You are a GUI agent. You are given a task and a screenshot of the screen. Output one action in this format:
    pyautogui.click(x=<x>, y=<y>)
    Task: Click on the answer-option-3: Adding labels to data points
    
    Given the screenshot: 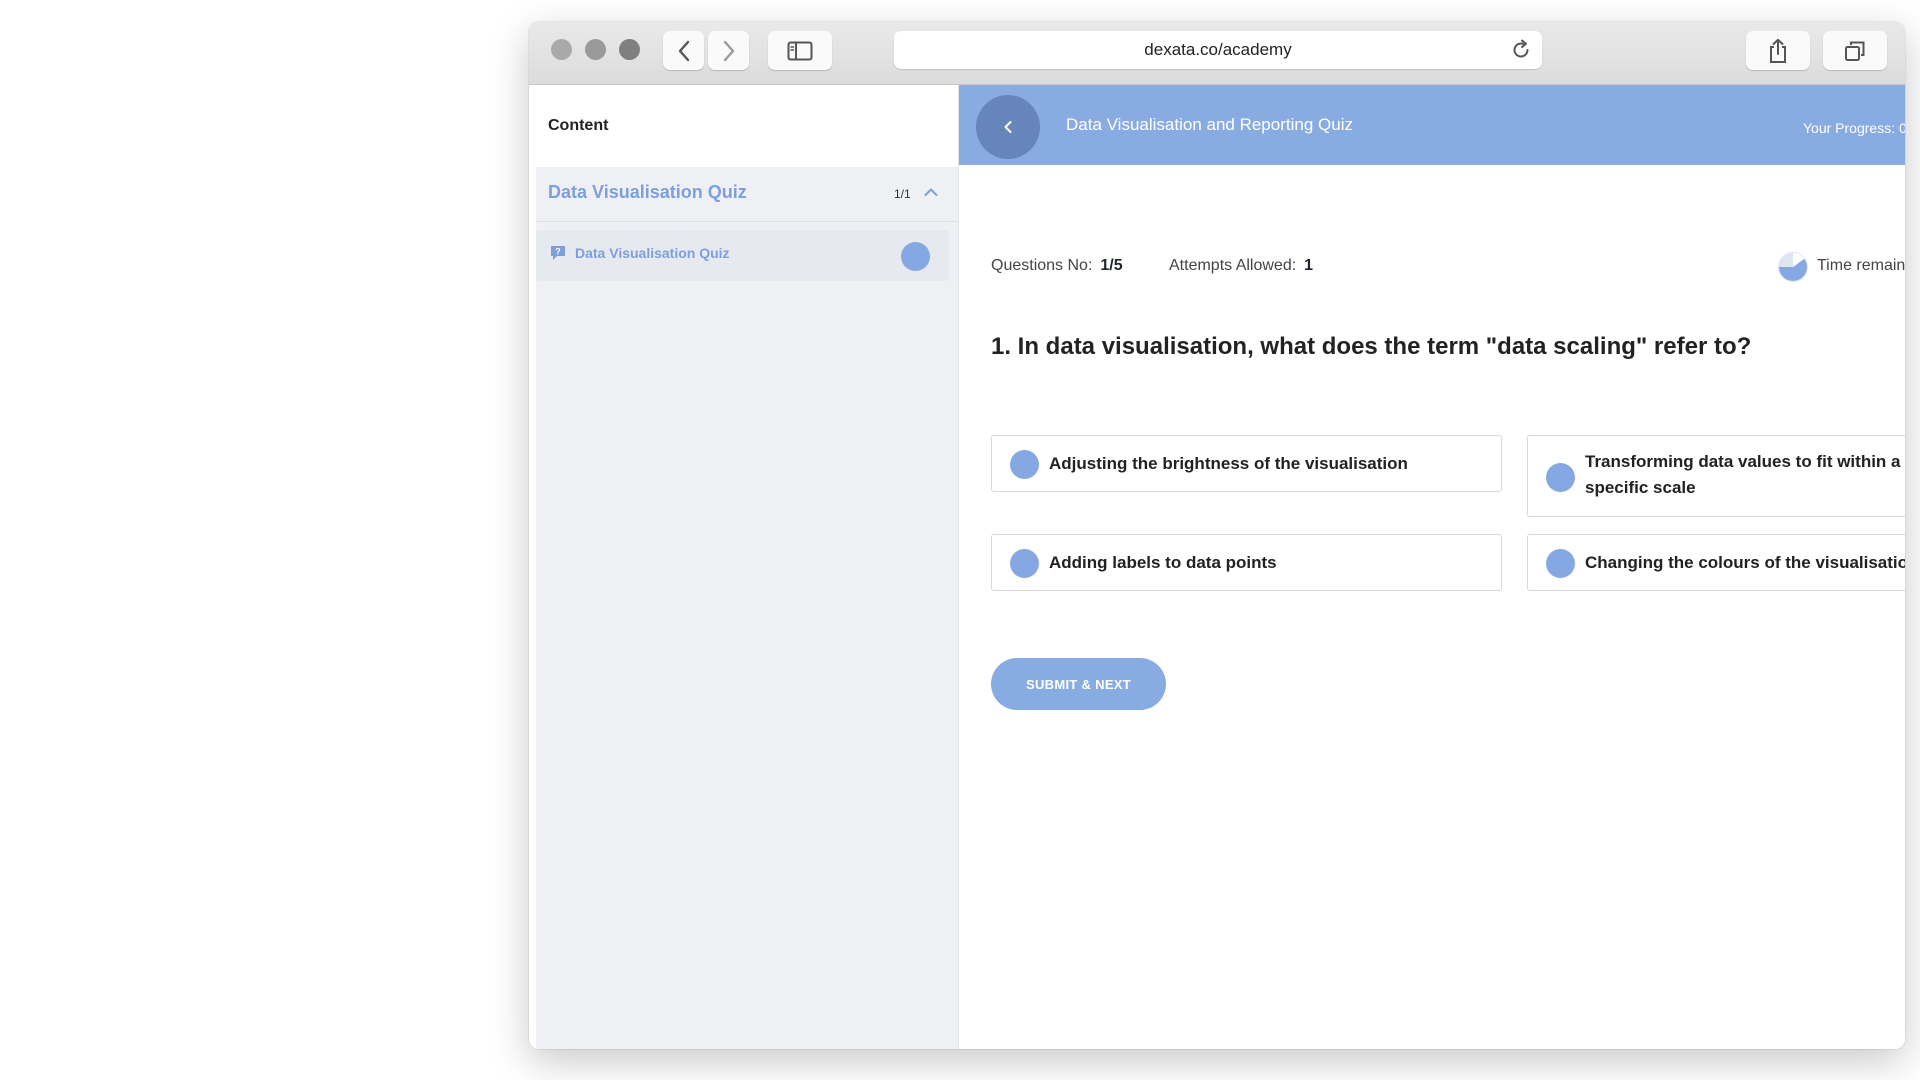 What is the action you would take?
    pyautogui.click(x=1246, y=562)
    